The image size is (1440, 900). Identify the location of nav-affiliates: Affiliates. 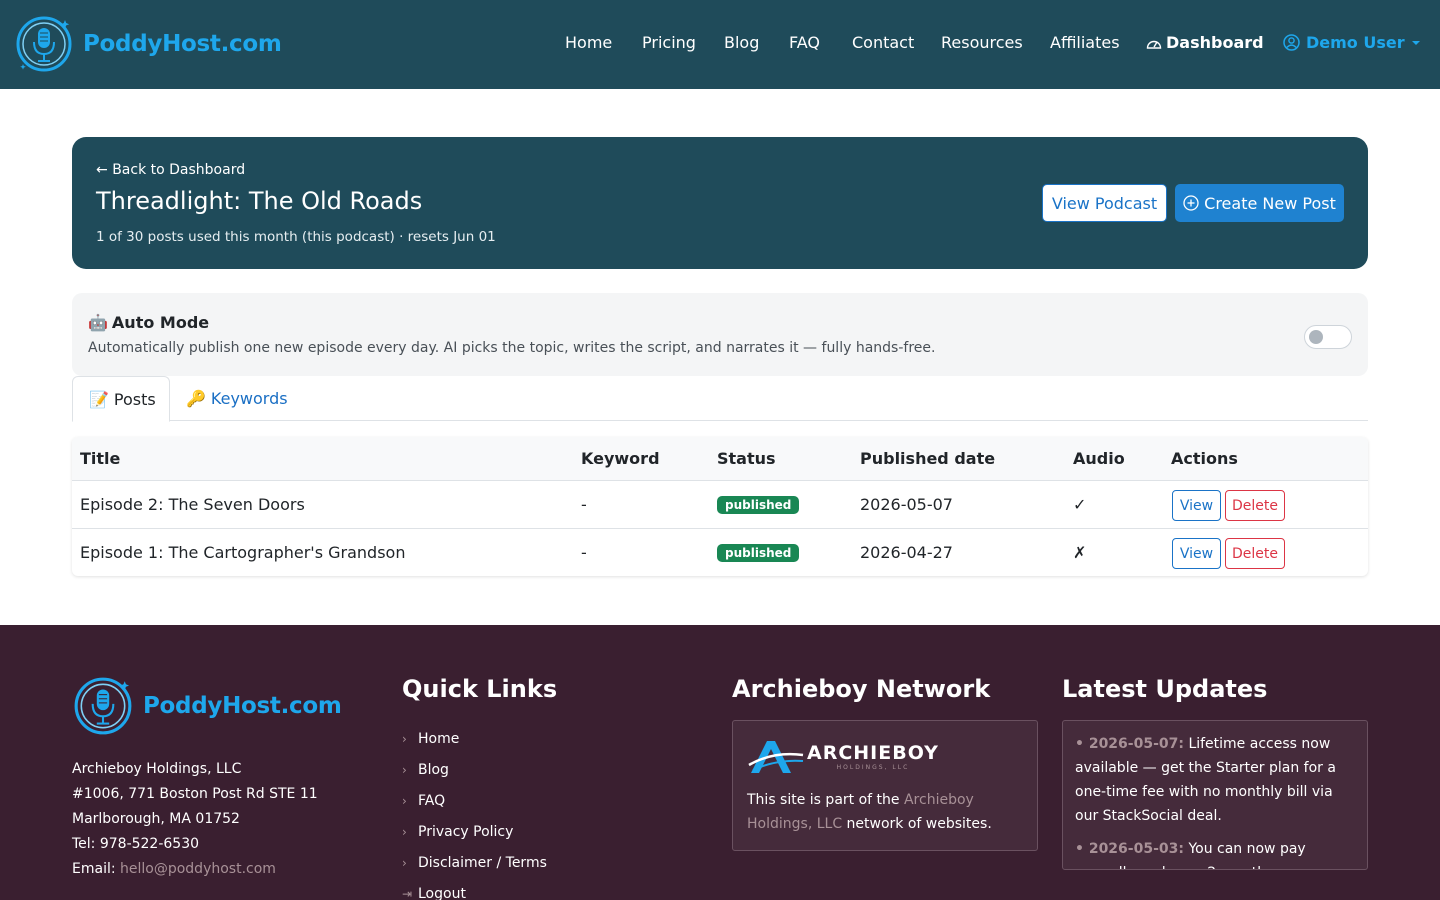
(1085, 42).